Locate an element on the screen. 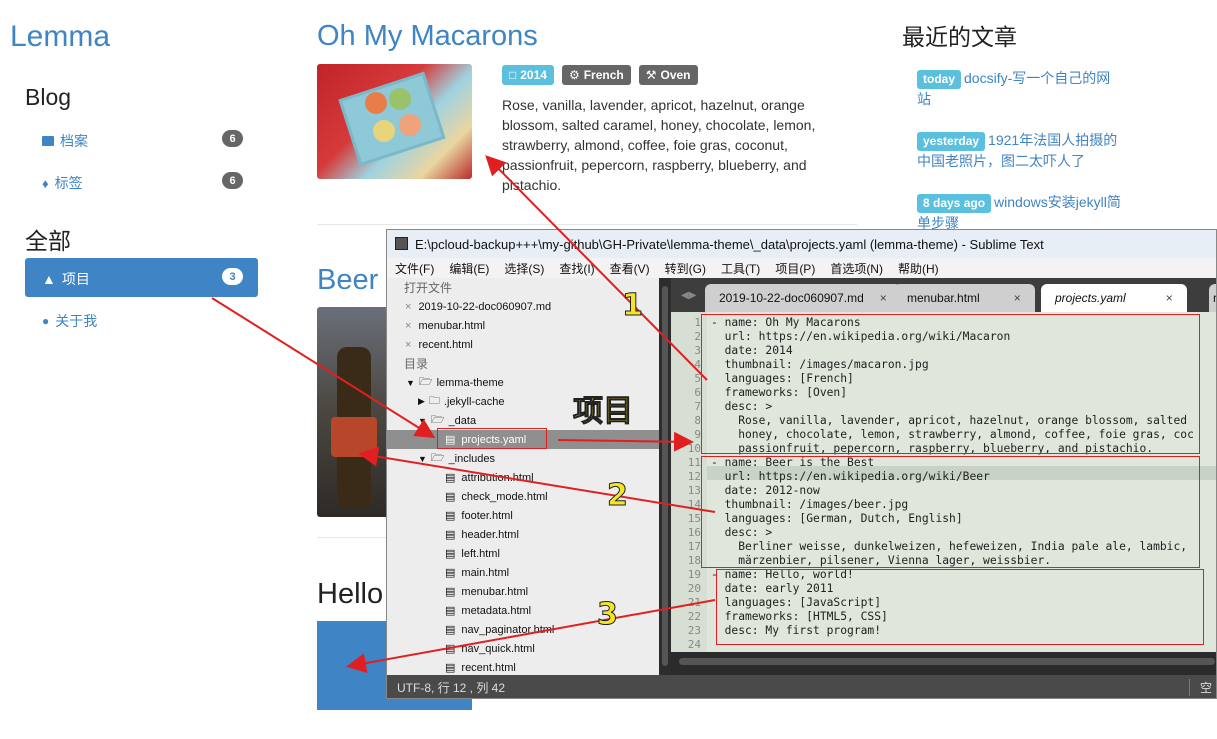  horizontal-scrollbar is located at coordinates (943, 663).